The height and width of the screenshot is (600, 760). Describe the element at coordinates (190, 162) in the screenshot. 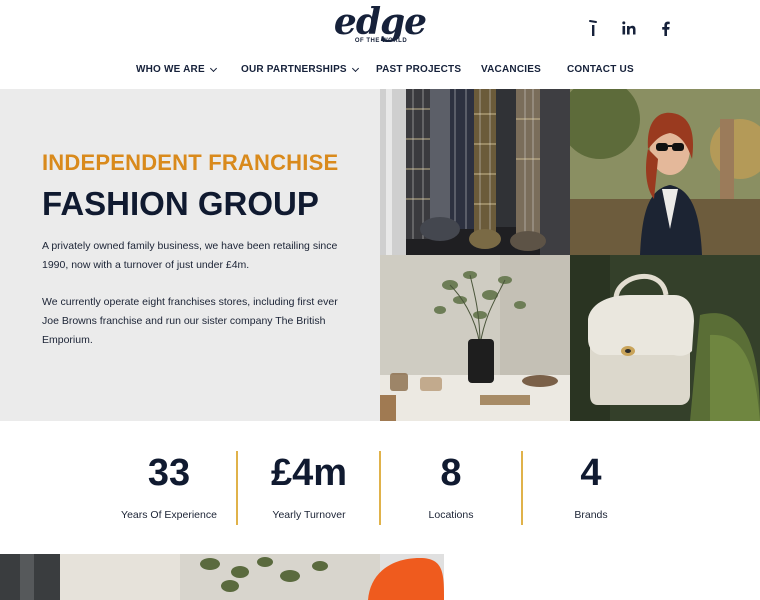

I see `hero-kicker: INDEPENDENT FRANCHISE` at that location.